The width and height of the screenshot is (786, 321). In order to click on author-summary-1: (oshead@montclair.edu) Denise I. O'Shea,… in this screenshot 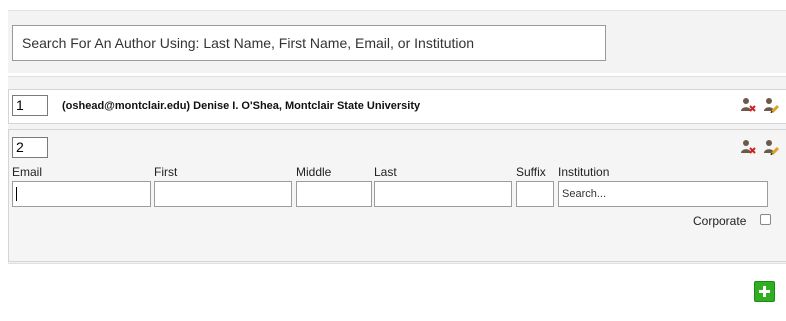, I will do `click(241, 106)`.